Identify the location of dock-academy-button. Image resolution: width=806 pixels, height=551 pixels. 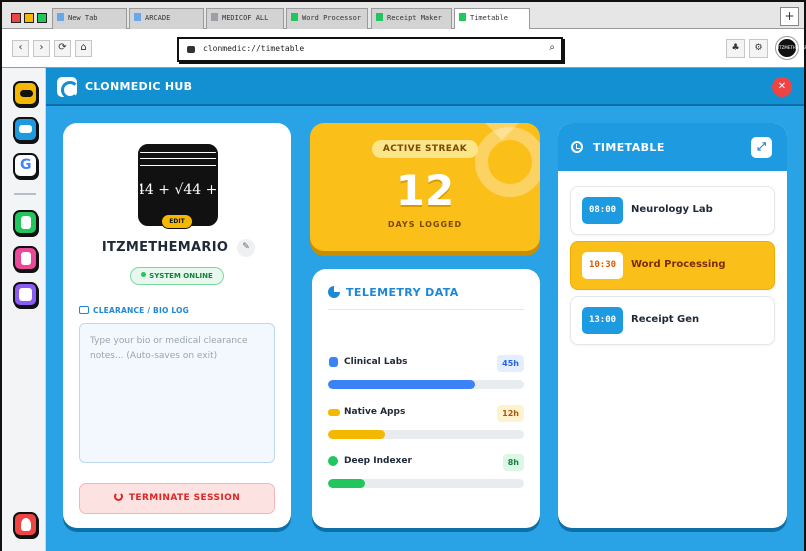
(25, 129).